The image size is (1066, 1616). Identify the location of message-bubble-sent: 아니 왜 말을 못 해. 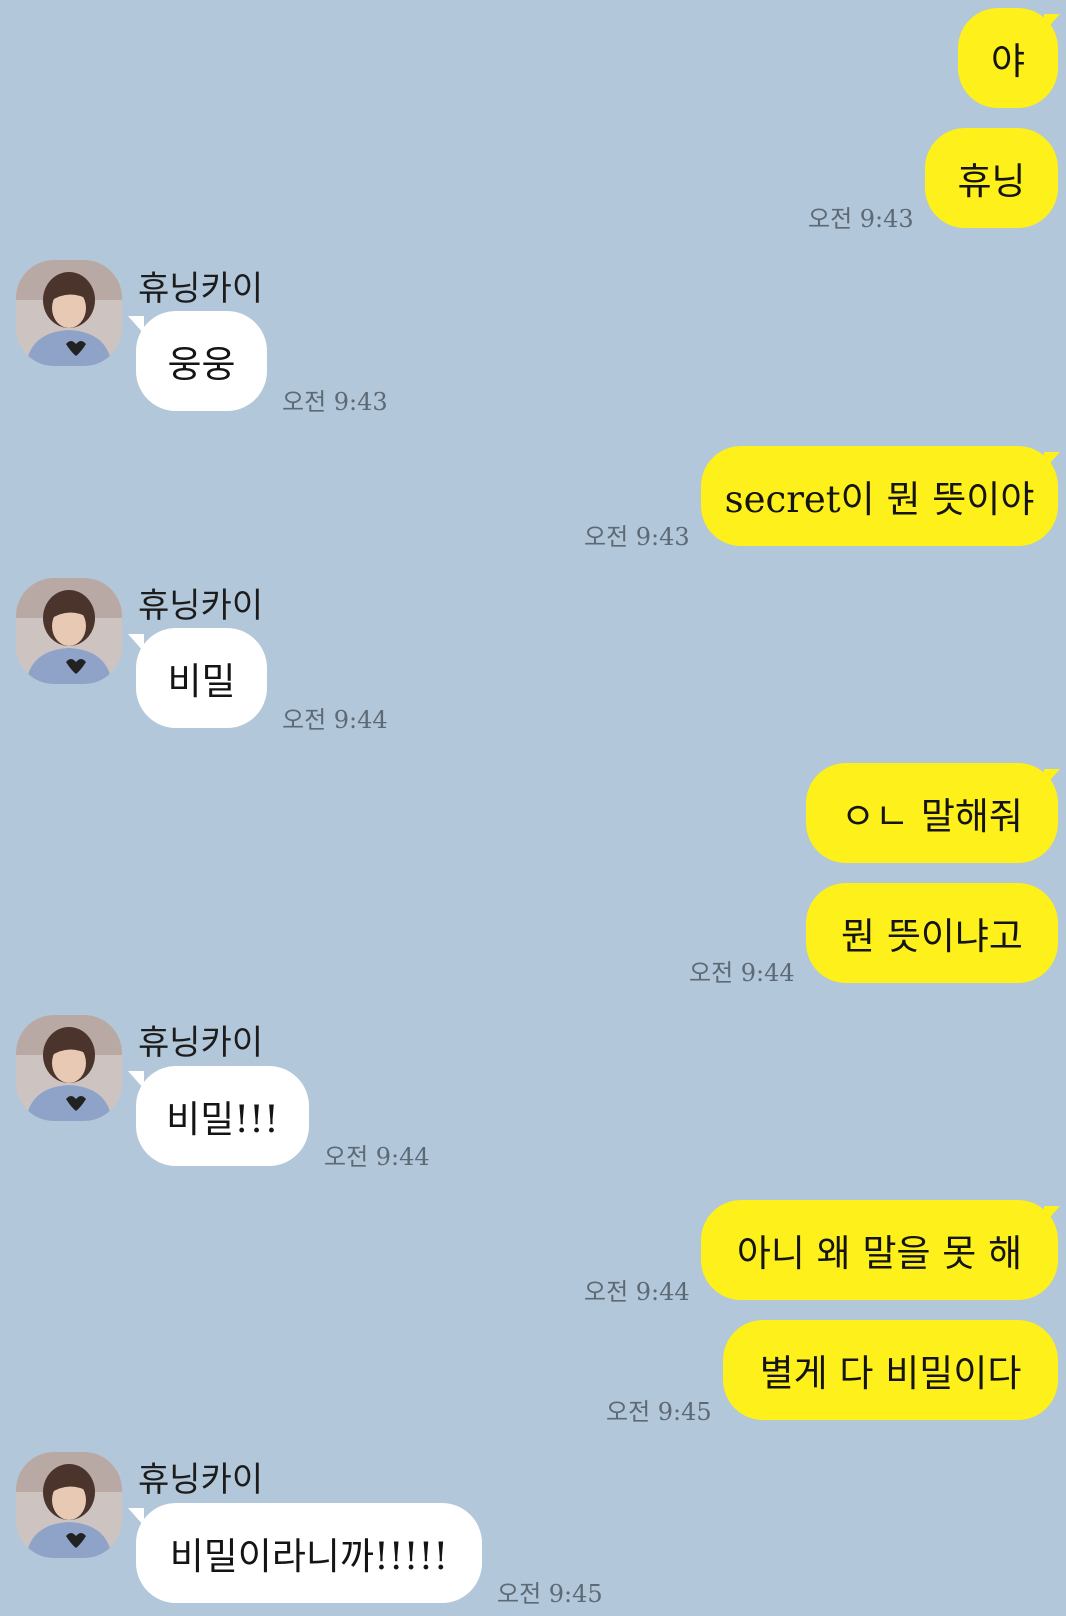
(879, 1250).